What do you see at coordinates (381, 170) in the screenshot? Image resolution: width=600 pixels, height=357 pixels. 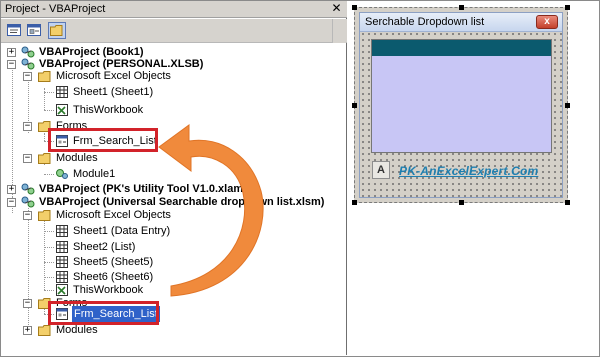 I see `logo-icon: A` at bounding box center [381, 170].